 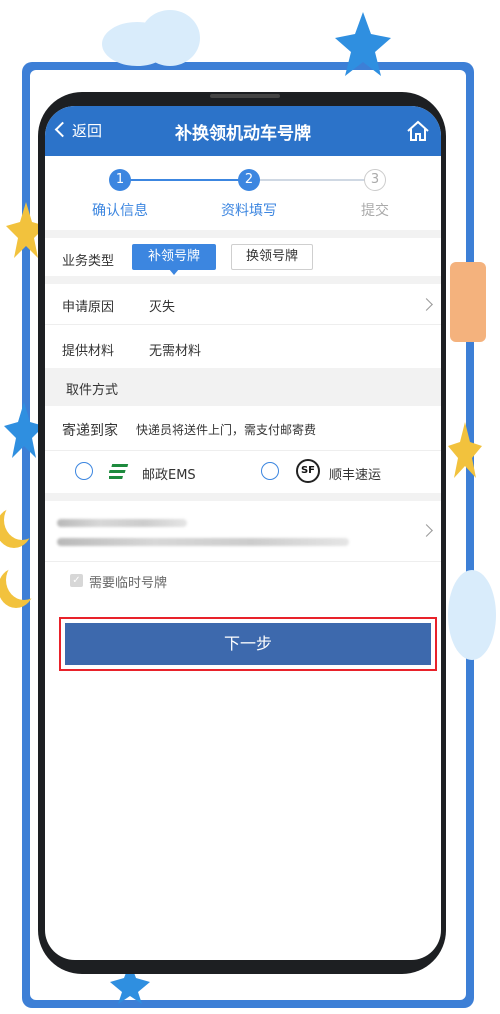 I want to click on step-2-label: 资料填写, so click(x=249, y=211).